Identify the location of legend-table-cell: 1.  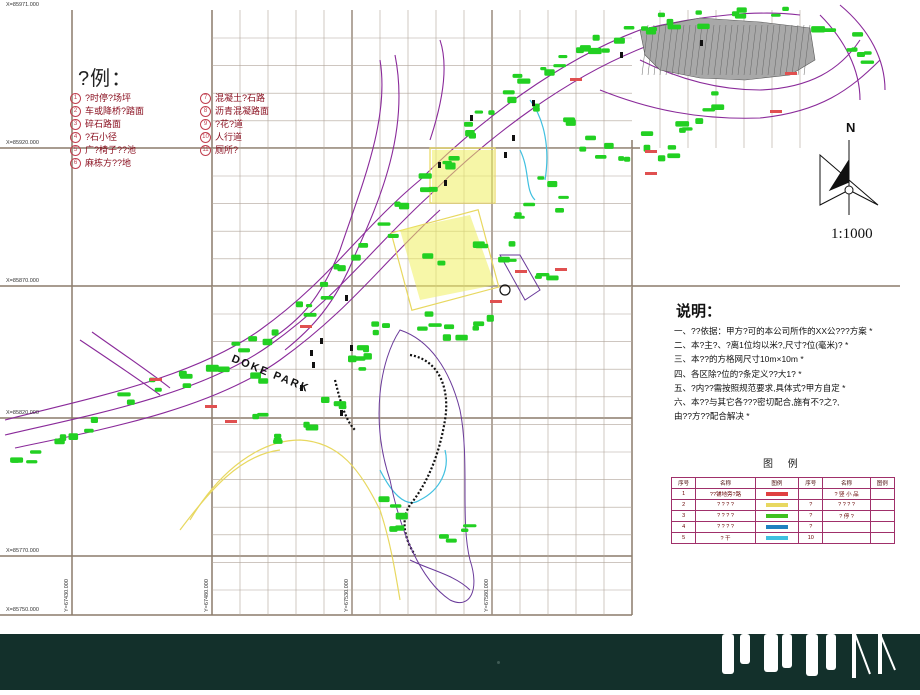
(683, 494).